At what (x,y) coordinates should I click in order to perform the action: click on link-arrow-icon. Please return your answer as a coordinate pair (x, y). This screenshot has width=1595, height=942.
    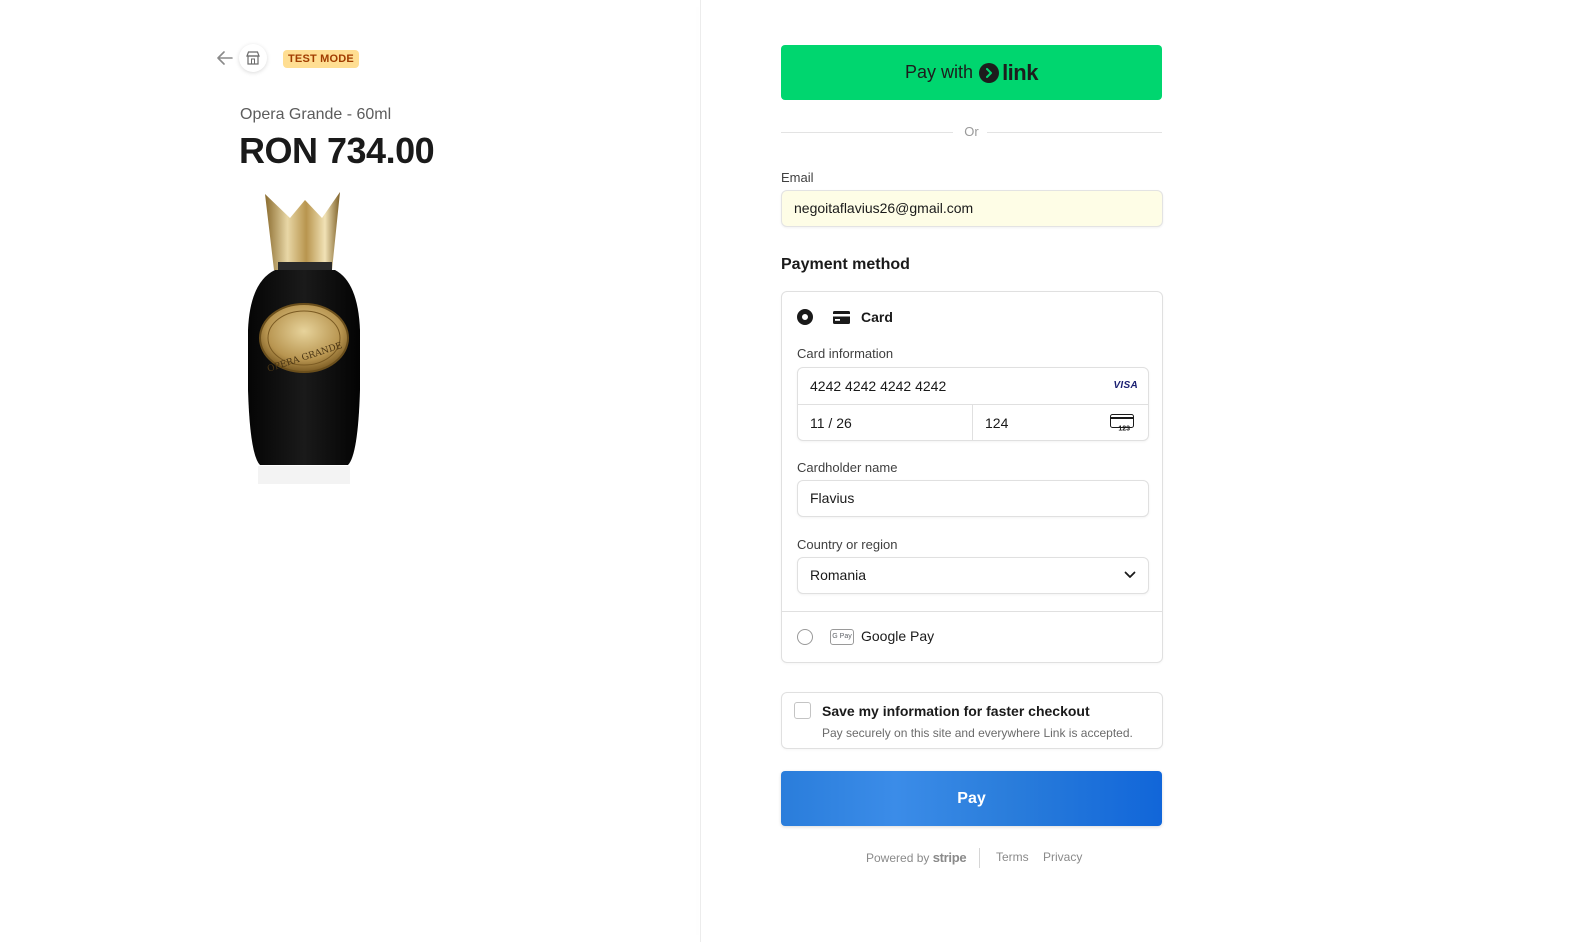
    Looking at the image, I should click on (989, 72).